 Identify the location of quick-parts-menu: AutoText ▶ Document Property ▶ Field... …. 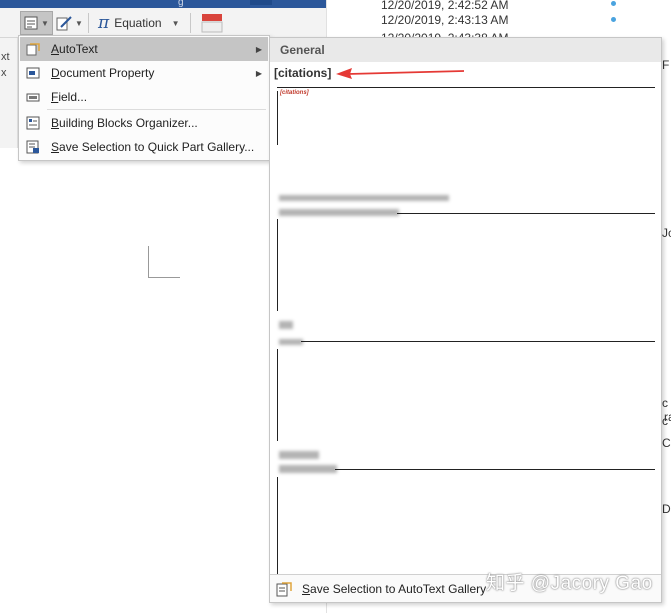
(144, 98).